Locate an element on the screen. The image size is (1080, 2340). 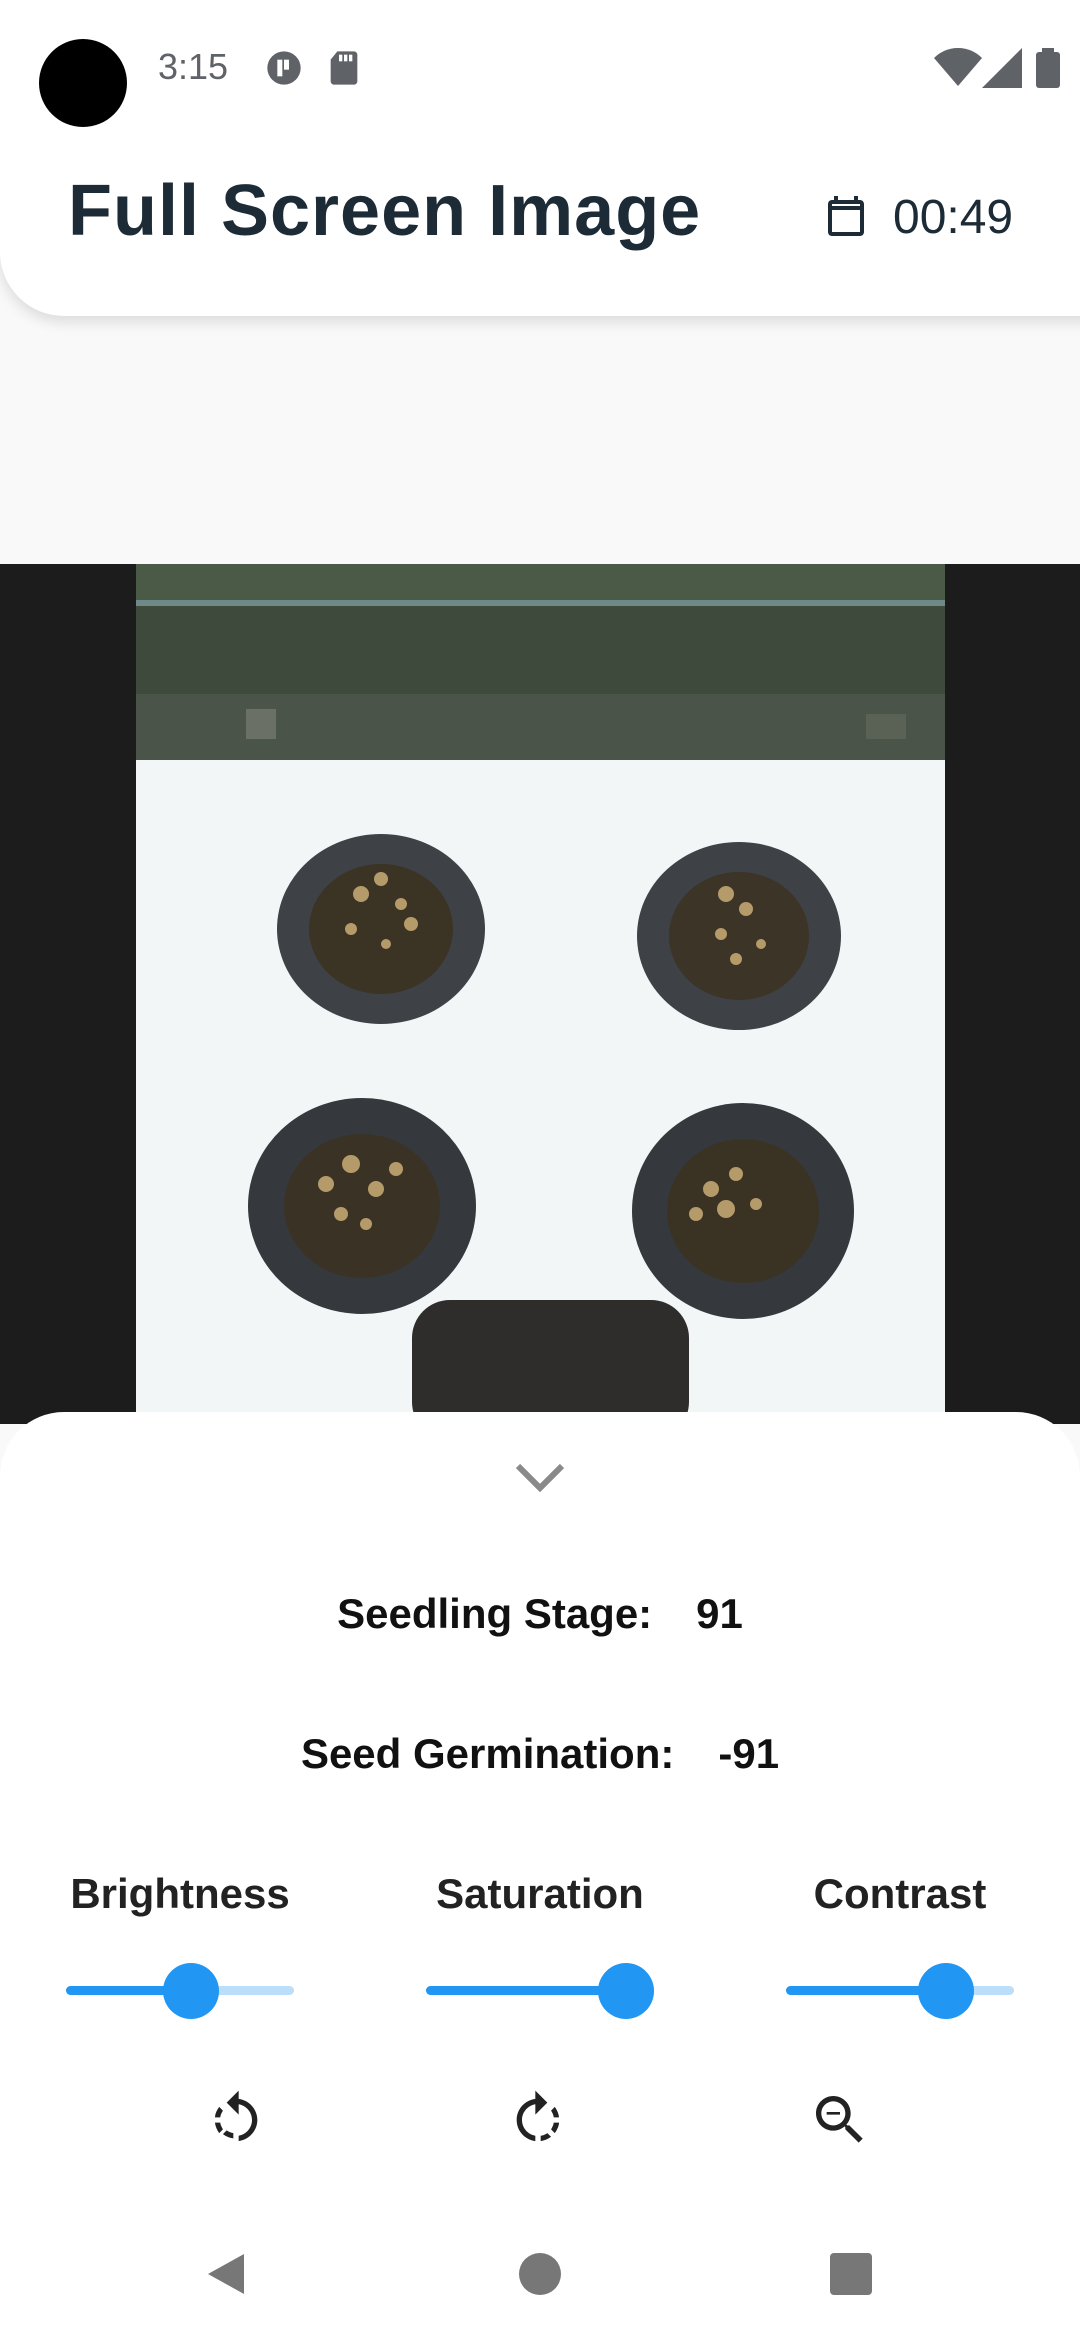
saturation-label: Saturation is located at coordinates (540, 1893).